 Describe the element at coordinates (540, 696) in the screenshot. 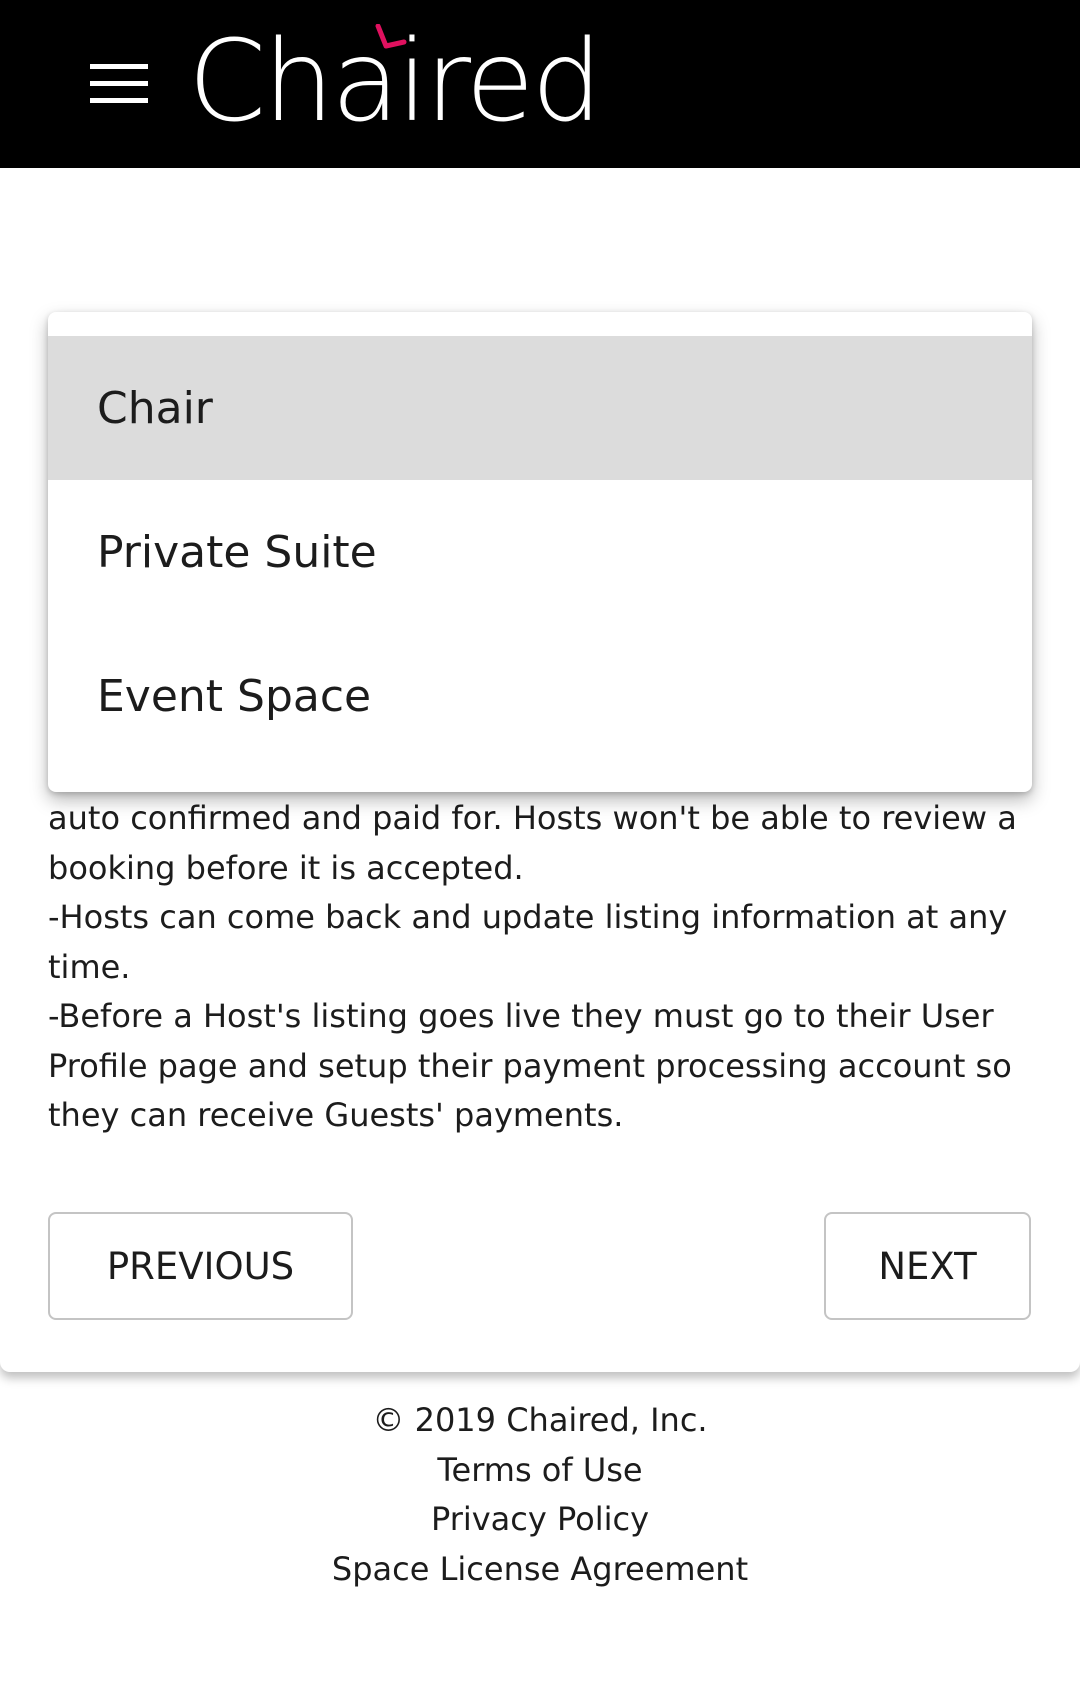

I see `dropdown-option-event-space: Event Space` at that location.